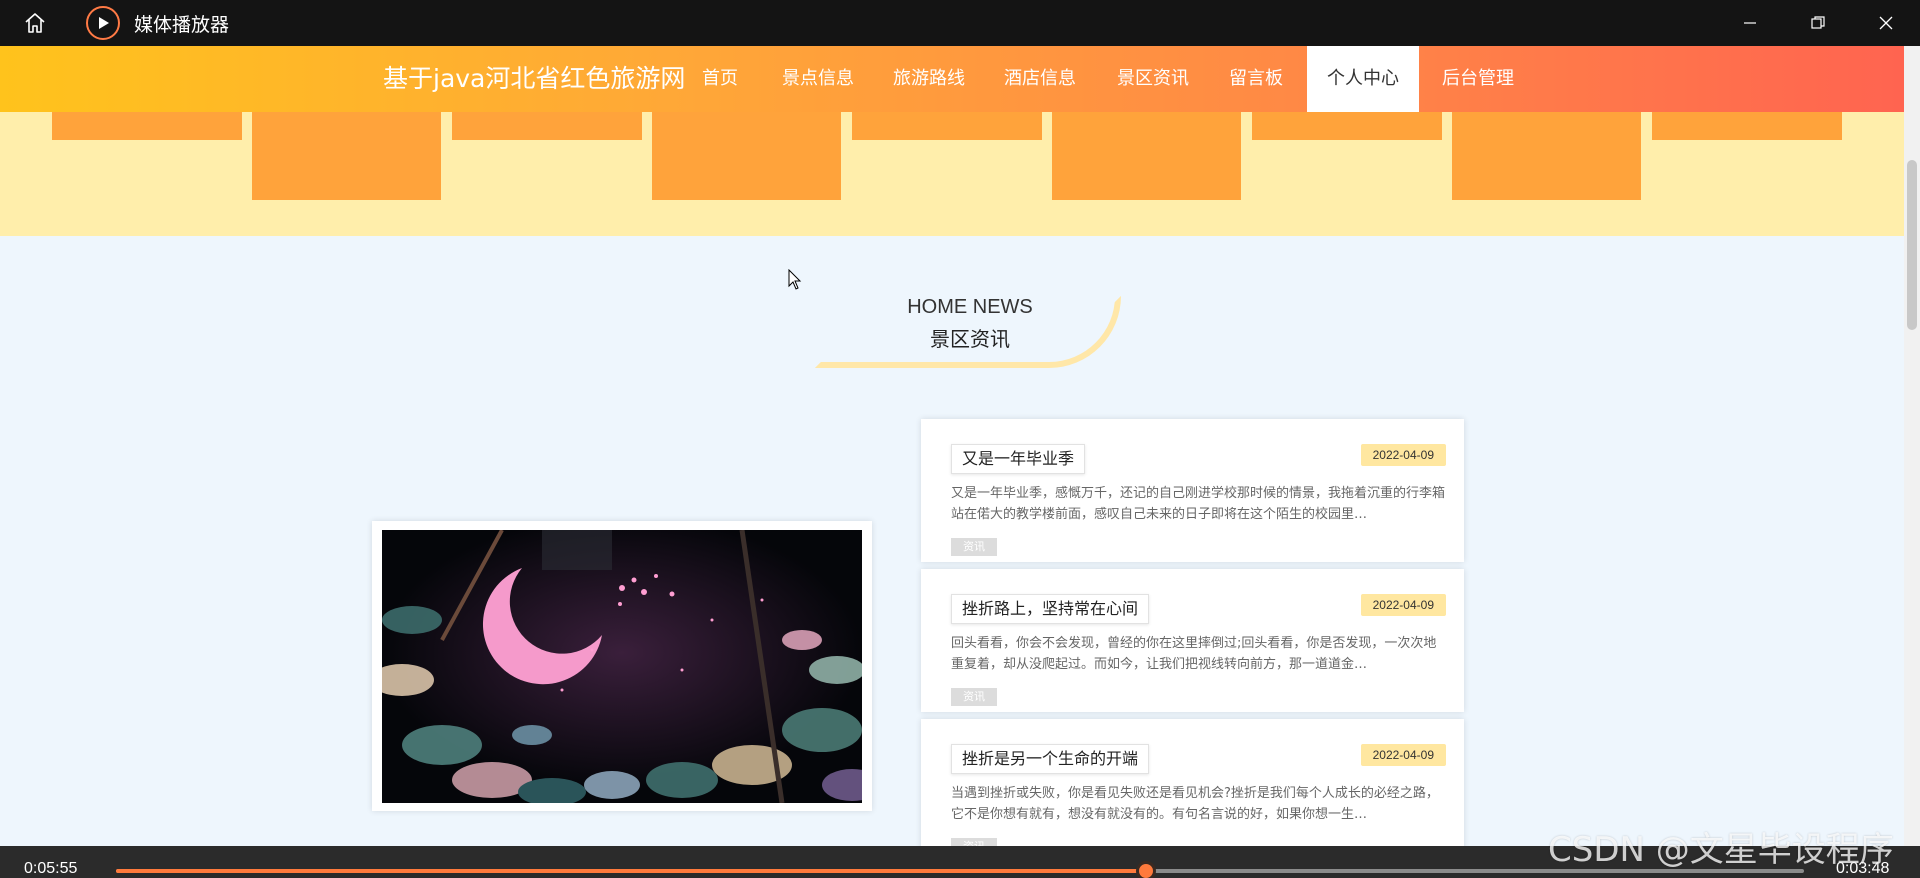  Describe the element at coordinates (182, 24) in the screenshot. I see `window-title: 媒体播放器` at that location.